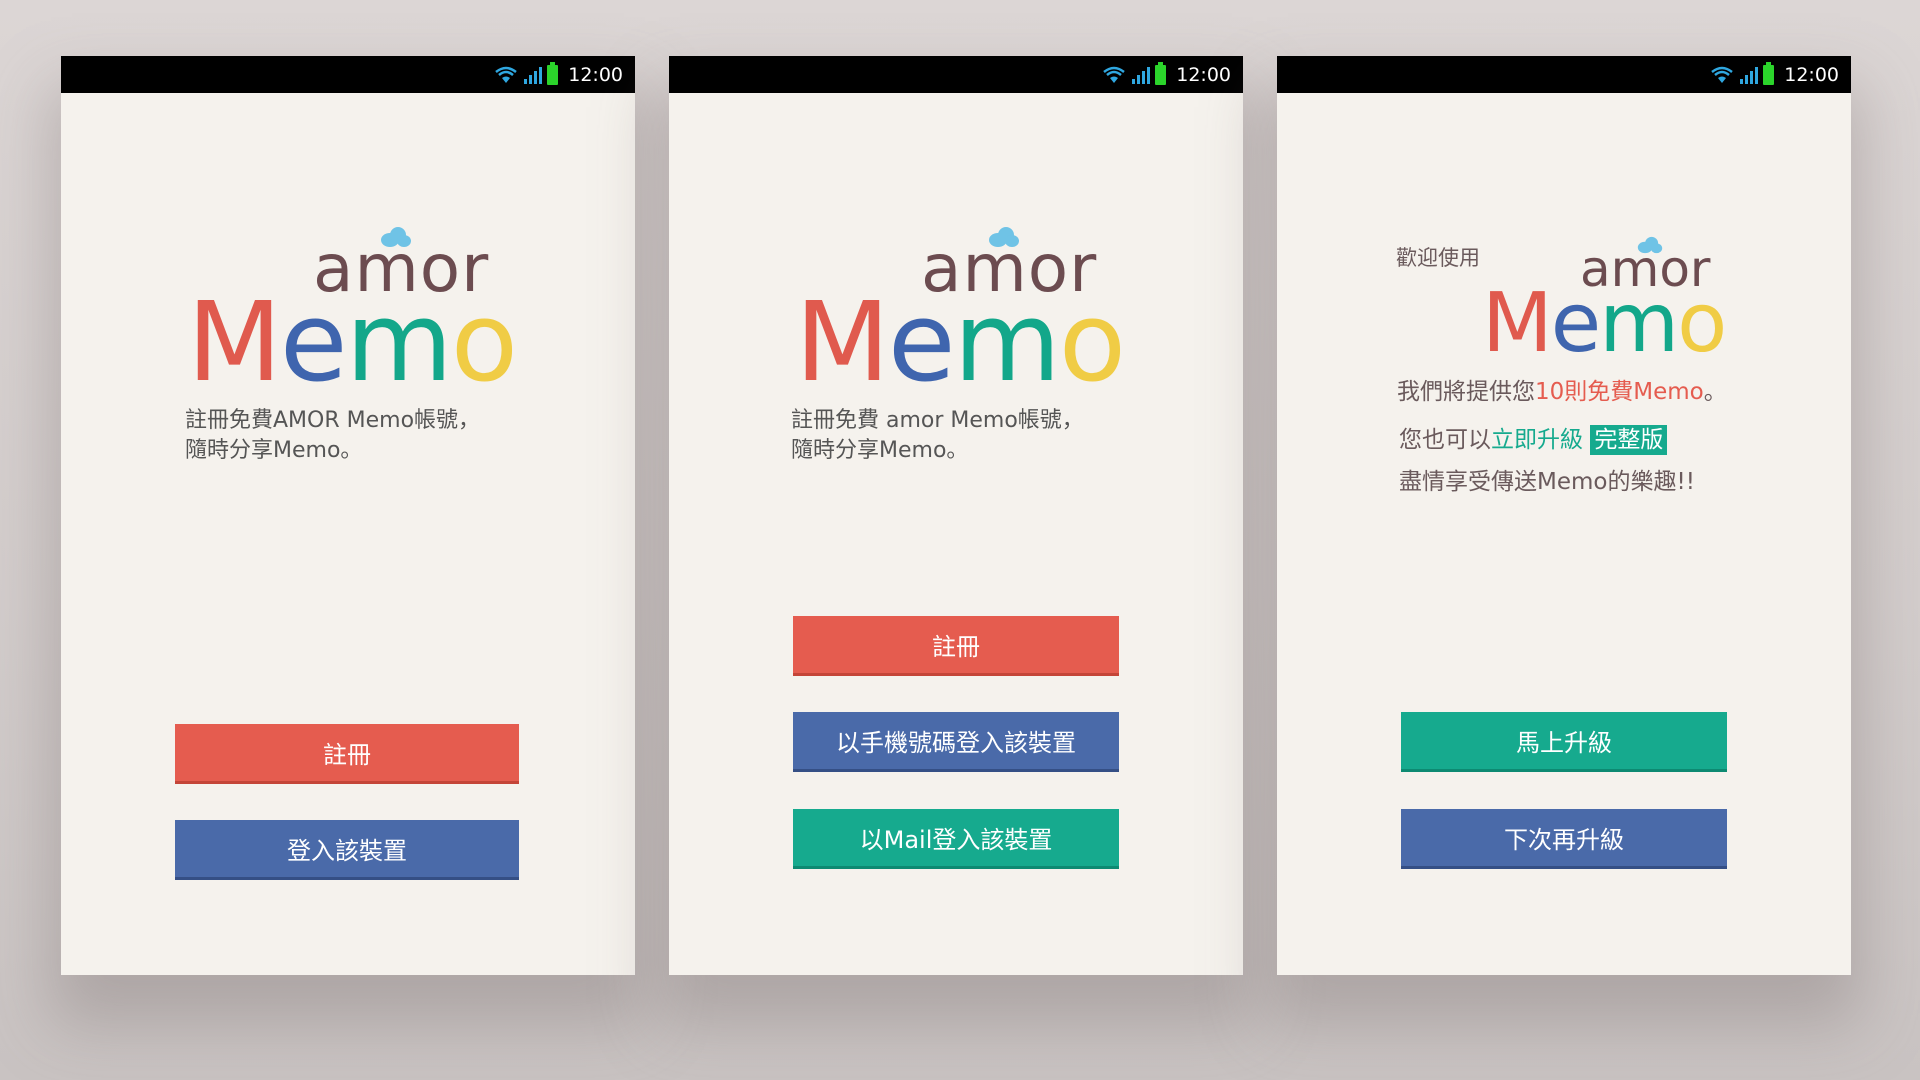 This screenshot has width=1920, height=1080. Describe the element at coordinates (1619, 392) in the screenshot. I see `free-memo-highlight: 10則免費Memo` at that location.